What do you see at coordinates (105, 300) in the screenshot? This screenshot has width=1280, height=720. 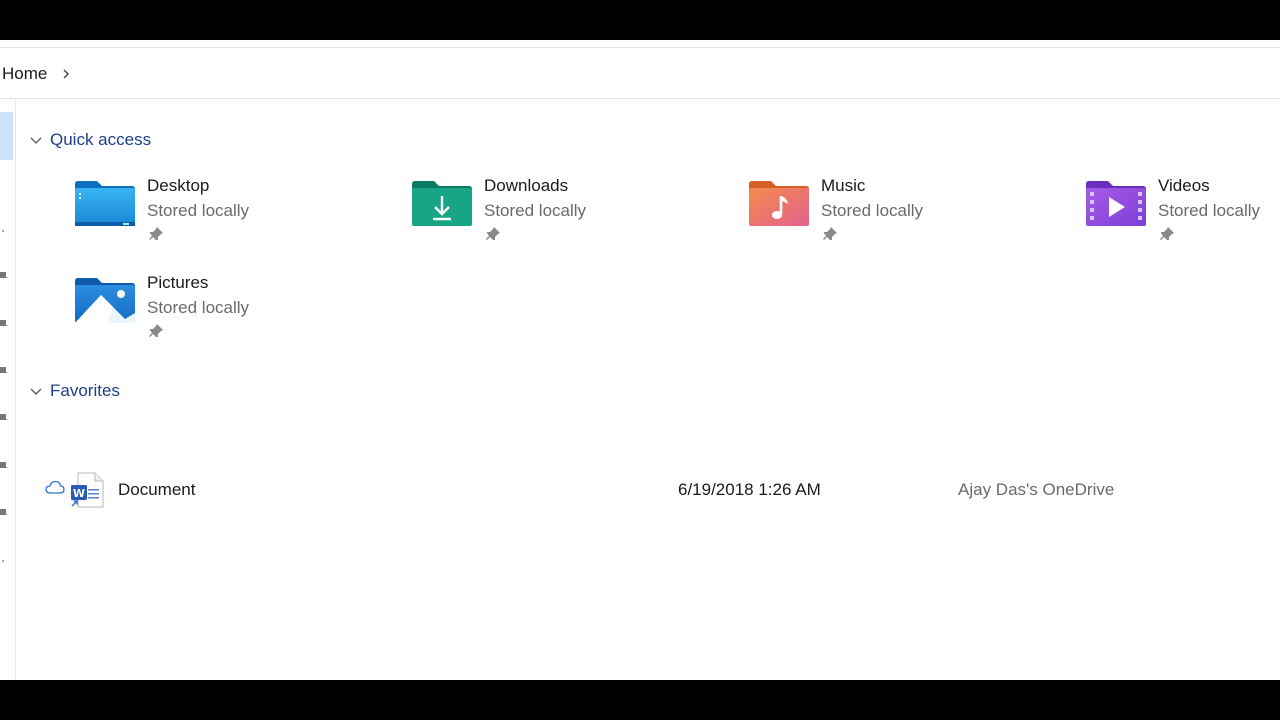 I see `pictures-folder-icon` at bounding box center [105, 300].